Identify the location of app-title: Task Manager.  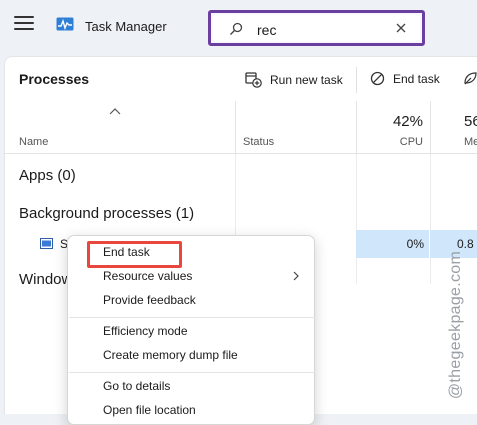
(126, 26).